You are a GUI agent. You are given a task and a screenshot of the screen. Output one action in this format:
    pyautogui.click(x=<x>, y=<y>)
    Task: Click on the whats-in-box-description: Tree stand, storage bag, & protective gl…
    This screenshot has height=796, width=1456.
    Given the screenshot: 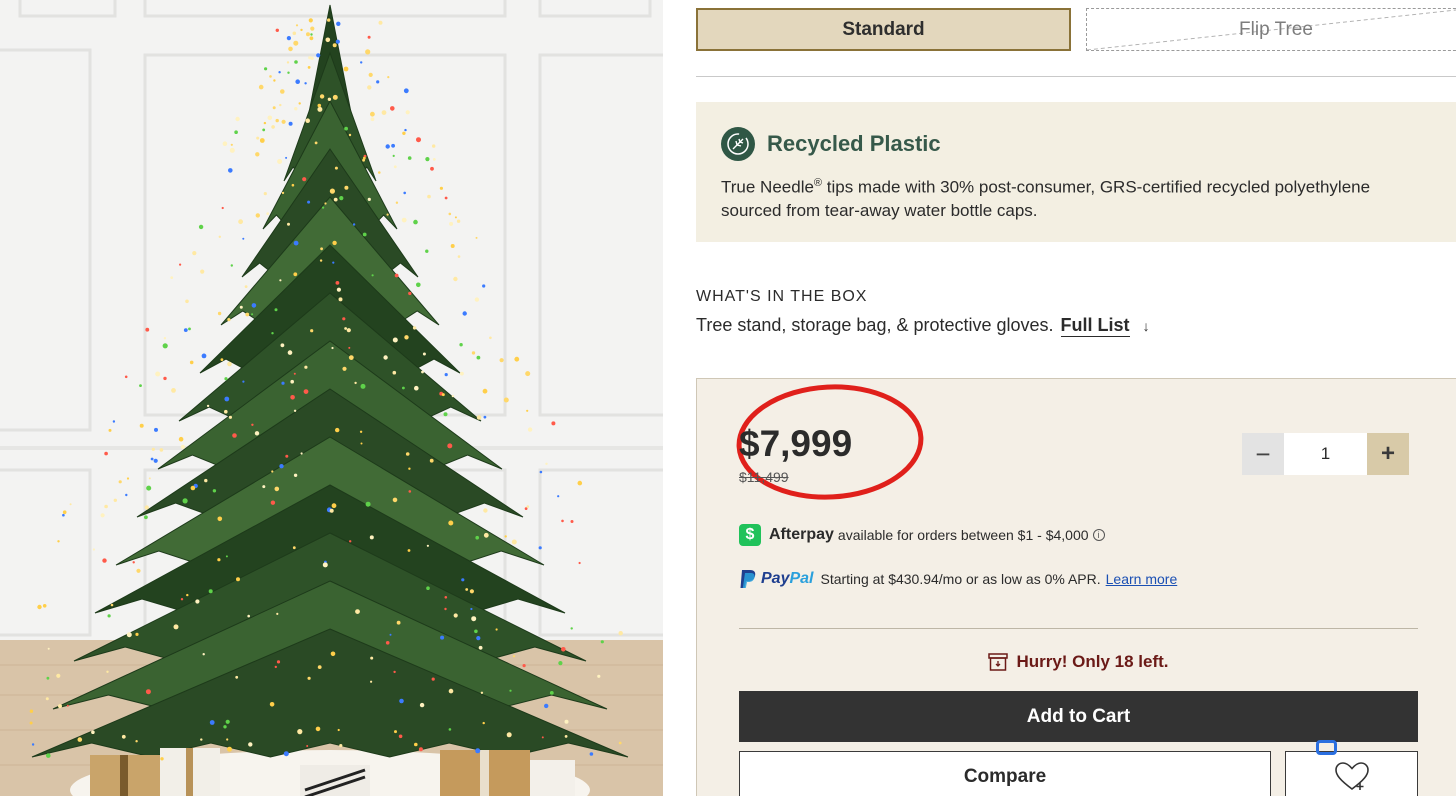 What is the action you would take?
    pyautogui.click(x=923, y=326)
    